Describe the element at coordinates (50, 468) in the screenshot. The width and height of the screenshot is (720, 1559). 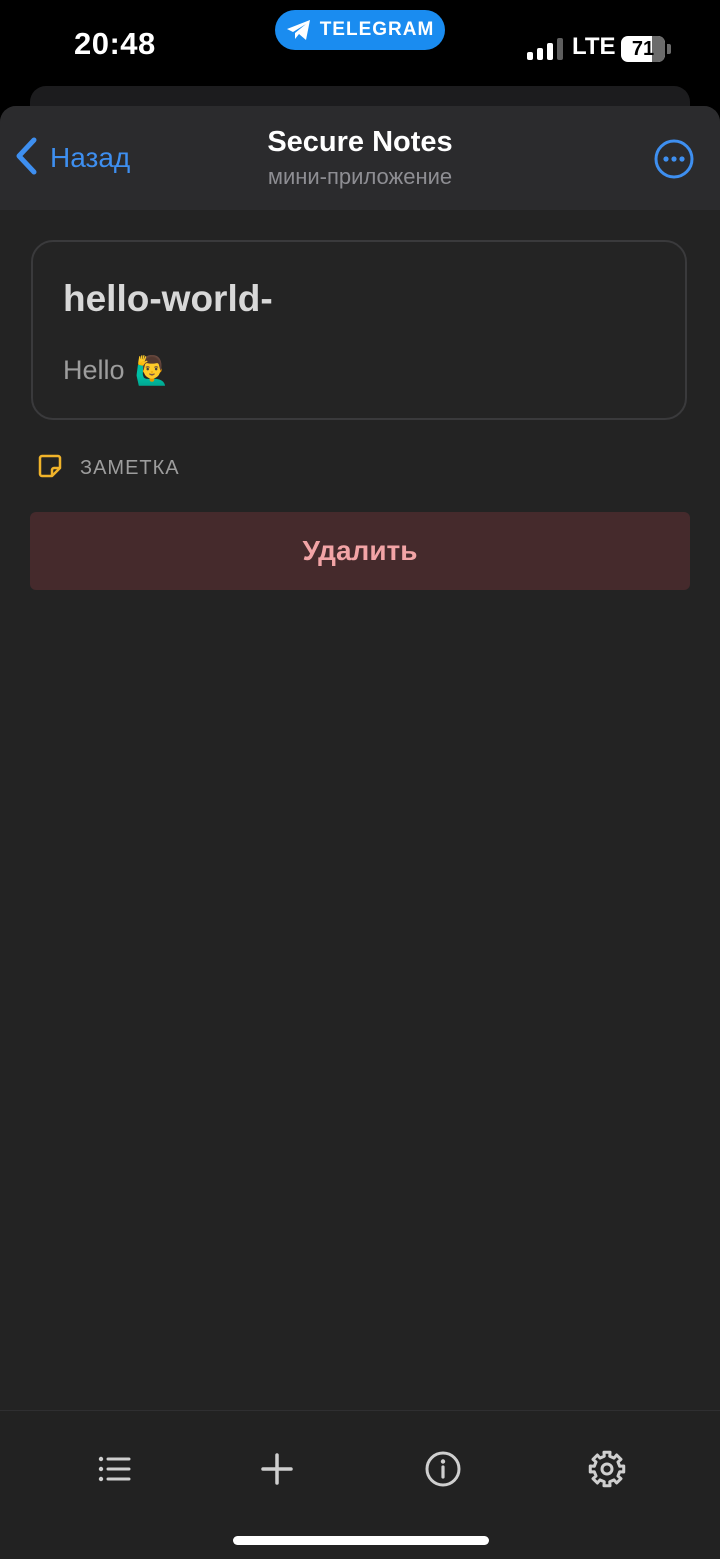
I see `sticky-note-icon` at that location.